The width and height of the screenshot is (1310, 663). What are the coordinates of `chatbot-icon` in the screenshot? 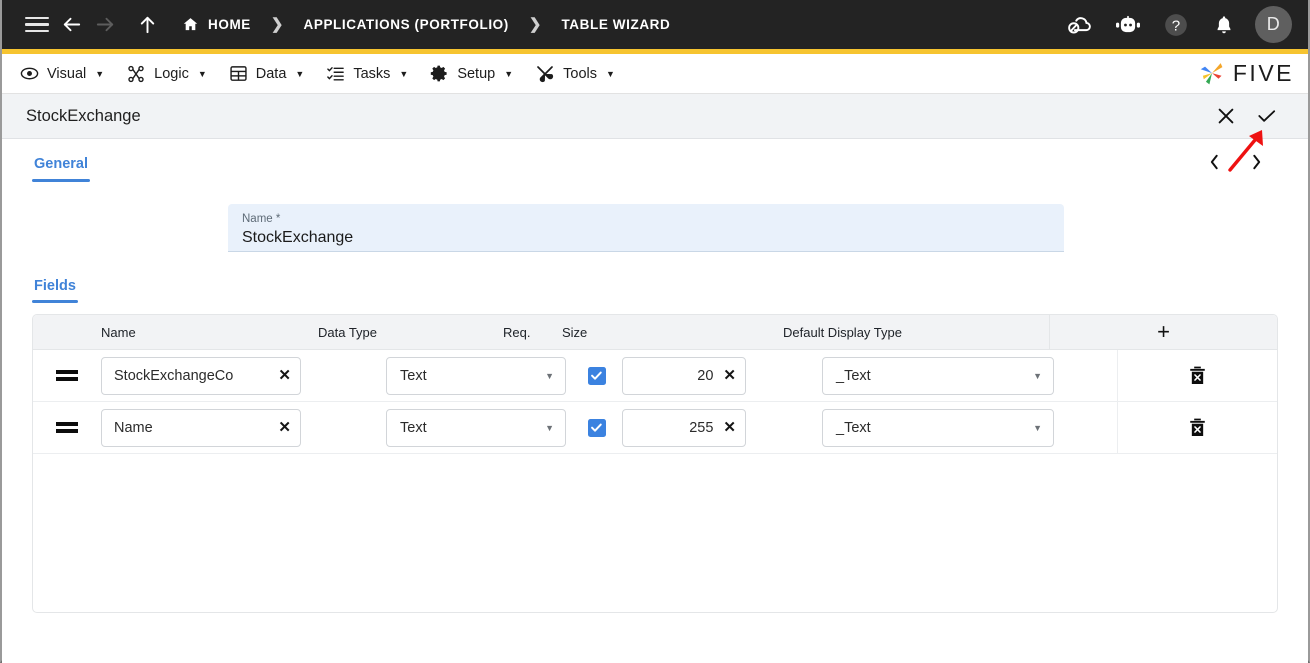 It's located at (1128, 23).